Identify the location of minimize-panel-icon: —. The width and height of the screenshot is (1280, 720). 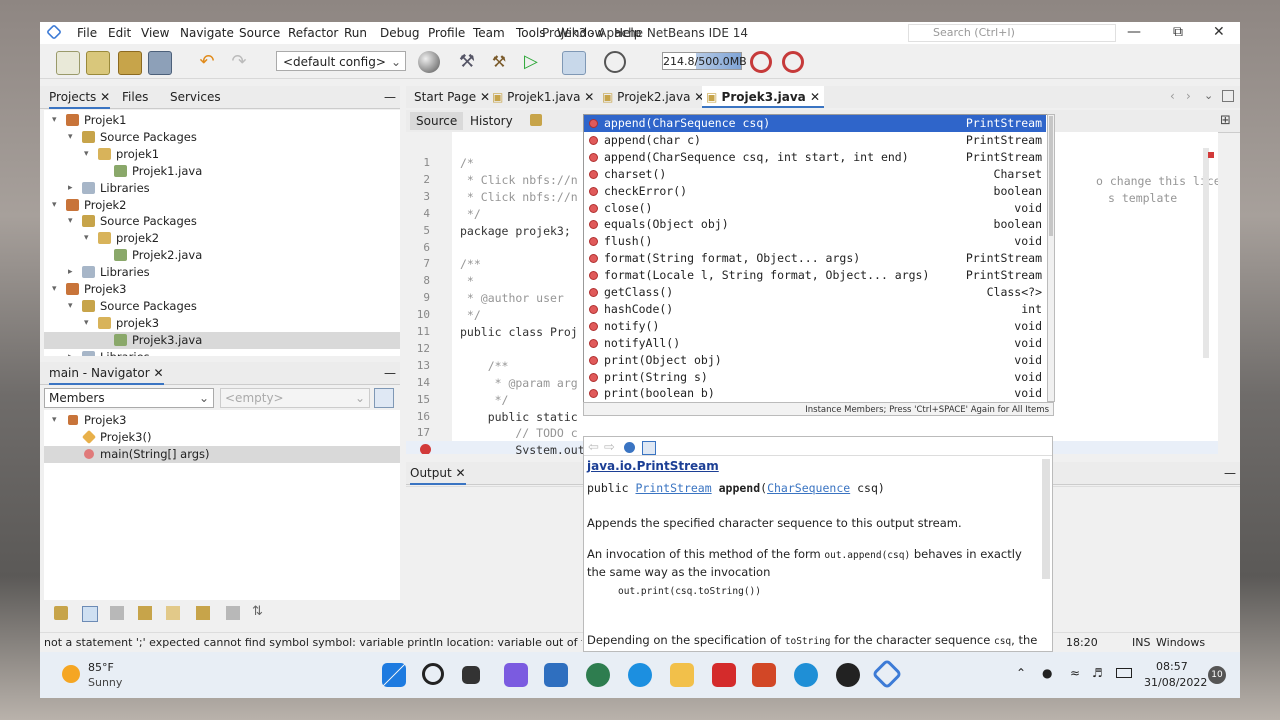
(390, 97).